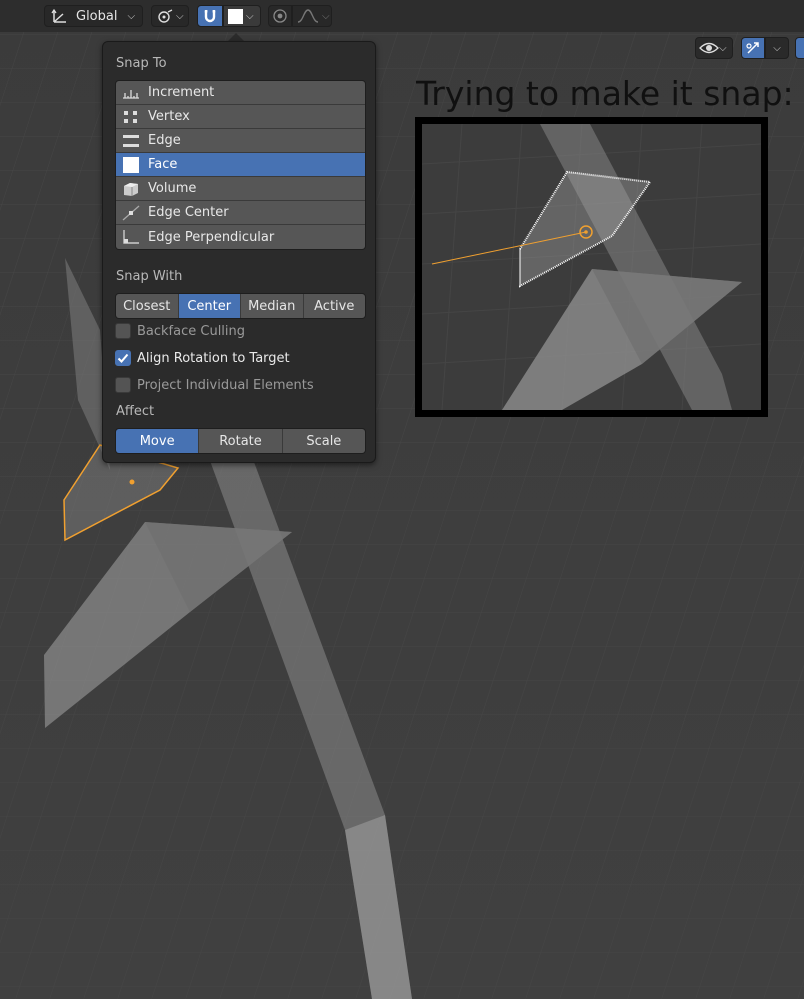  I want to click on pivot-point-icon, so click(165, 16).